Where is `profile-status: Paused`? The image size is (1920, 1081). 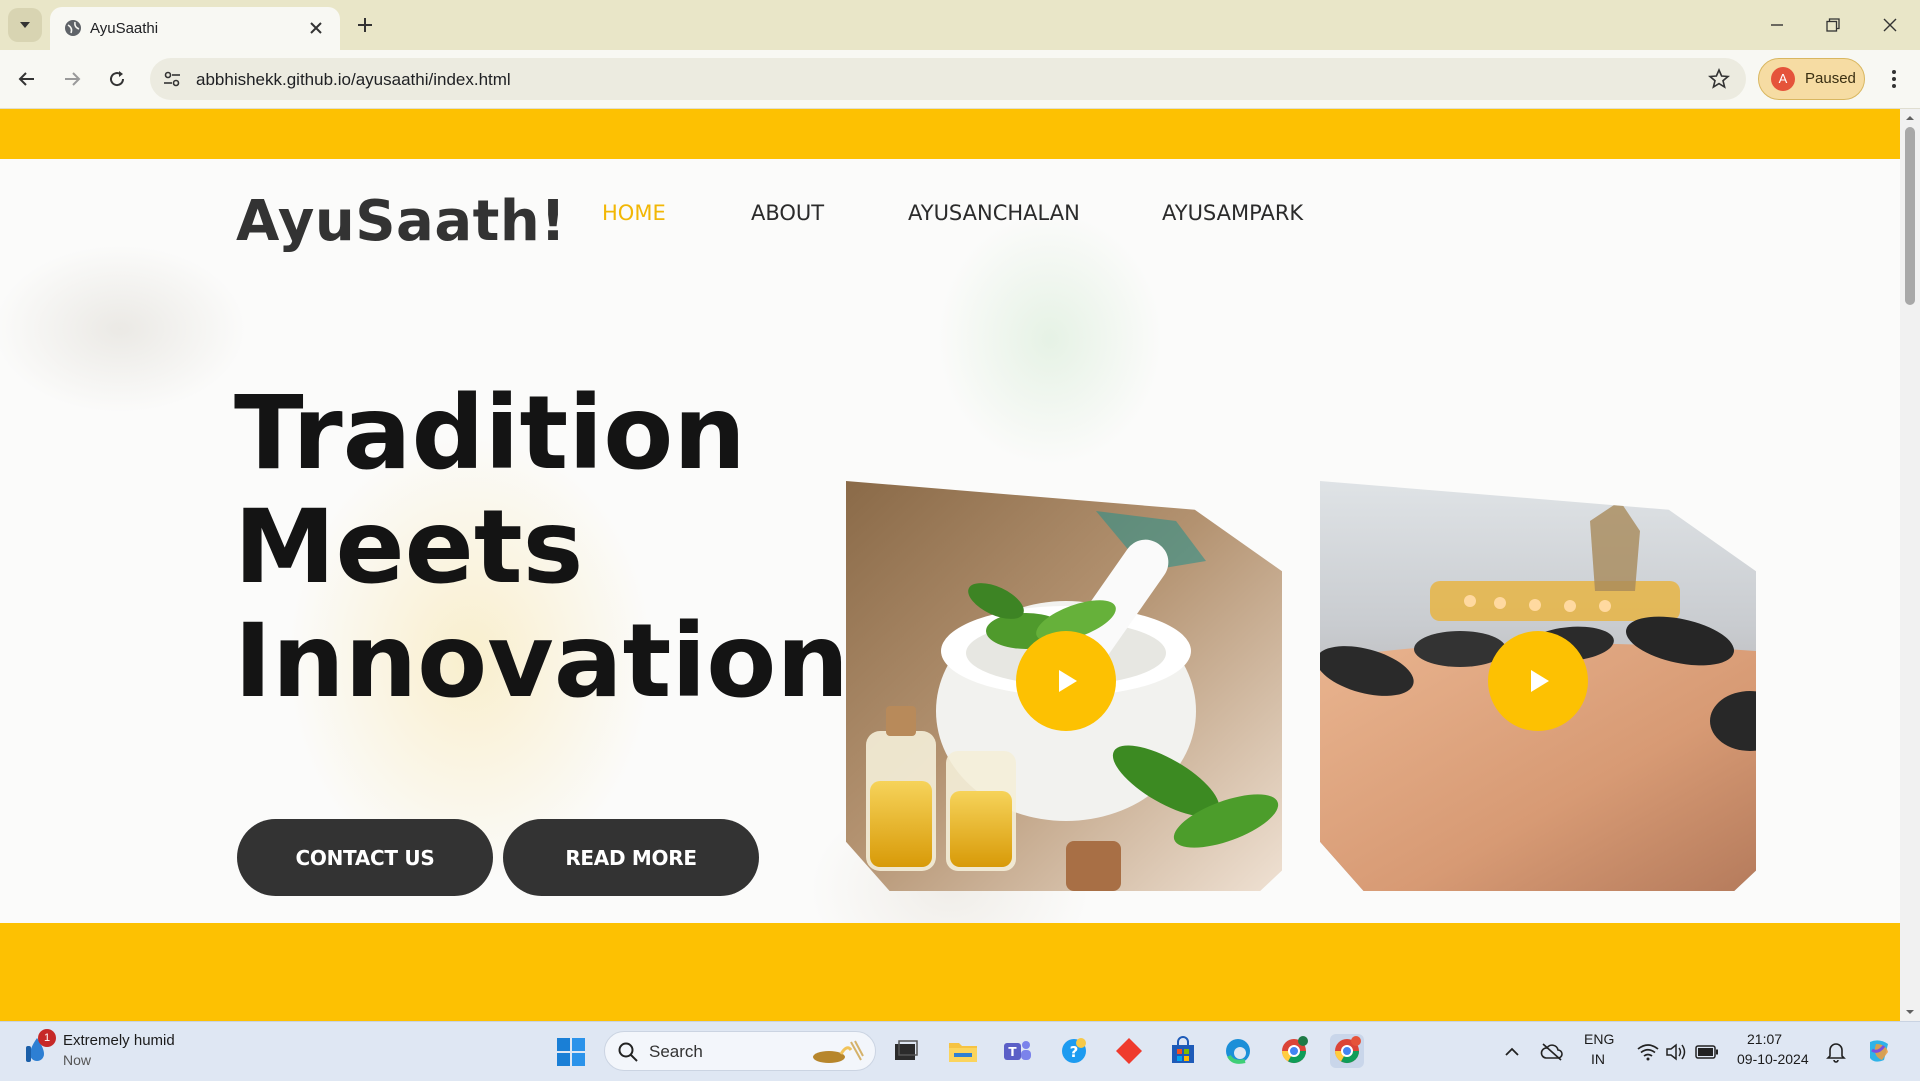
profile-status: Paused is located at coordinates (1830, 78).